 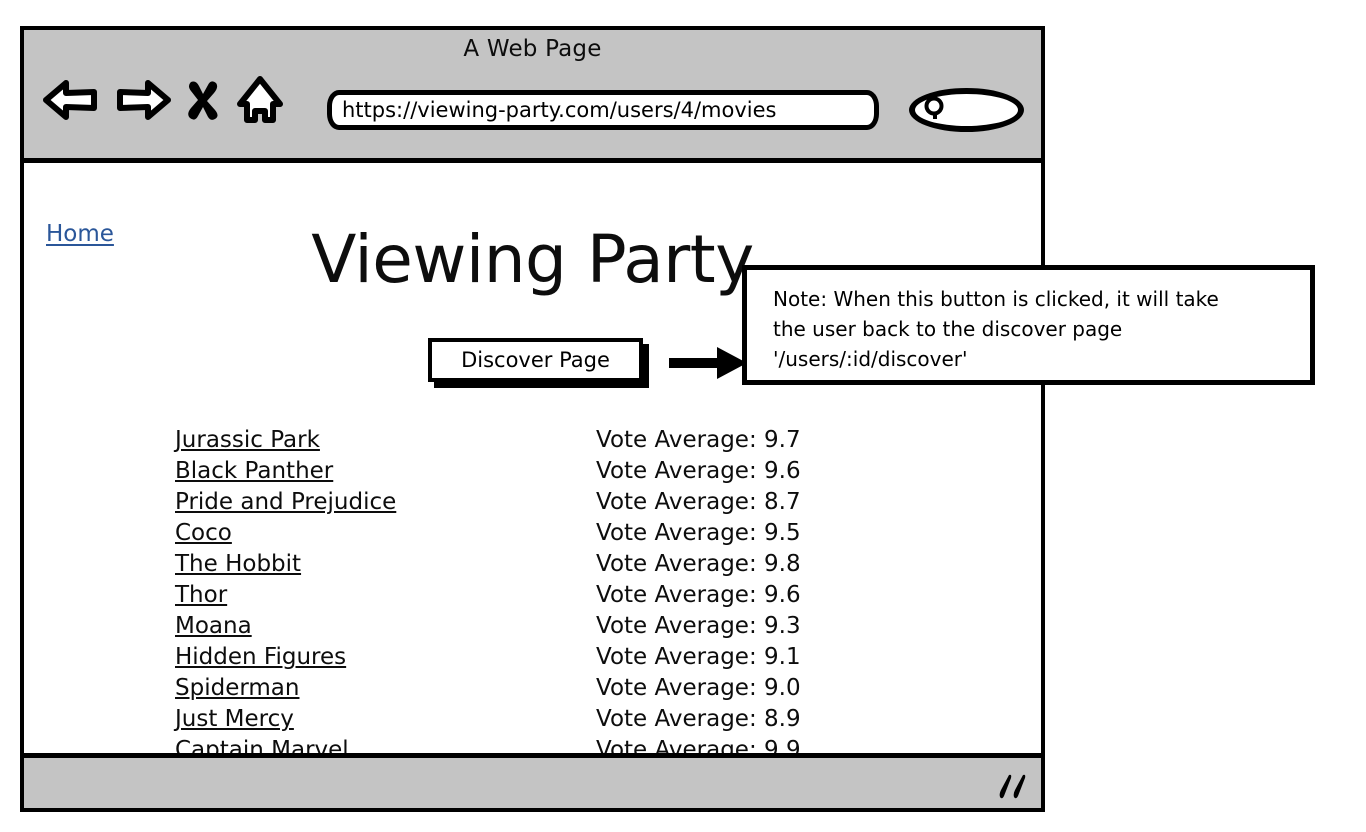 I want to click on movie-list-item: Captain Marvel Vote Average: 9.9, so click(x=525, y=745).